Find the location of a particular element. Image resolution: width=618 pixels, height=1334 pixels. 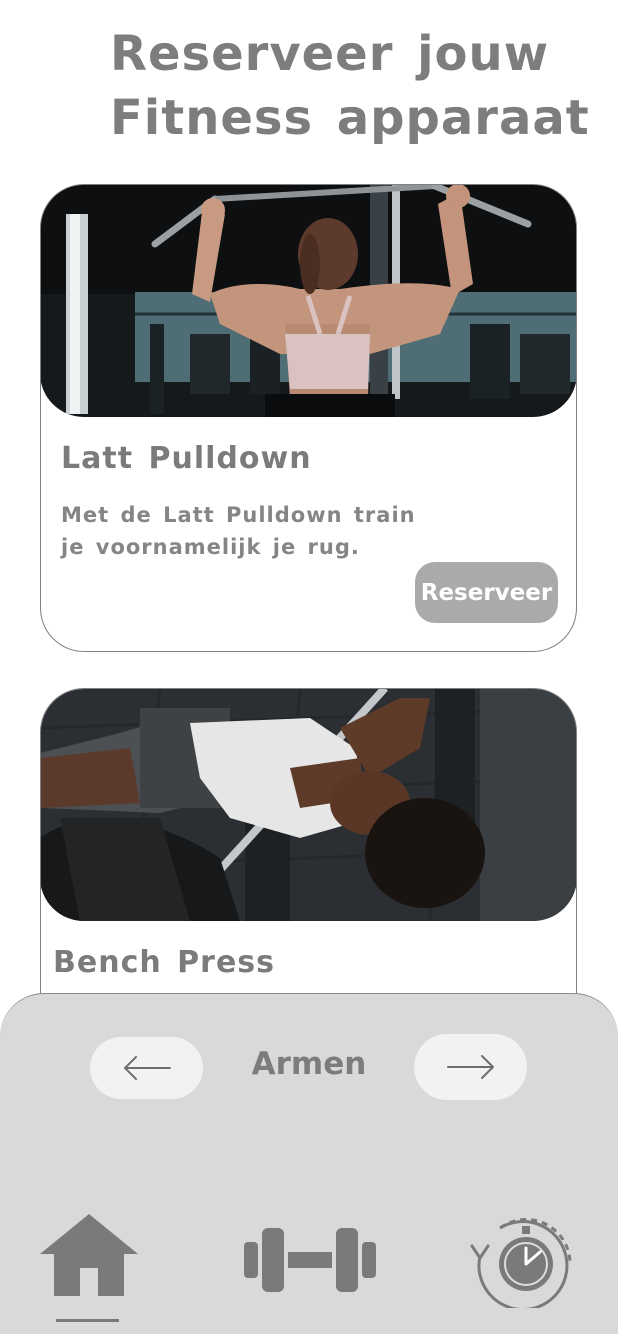

next-category-button is located at coordinates (470, 1067).